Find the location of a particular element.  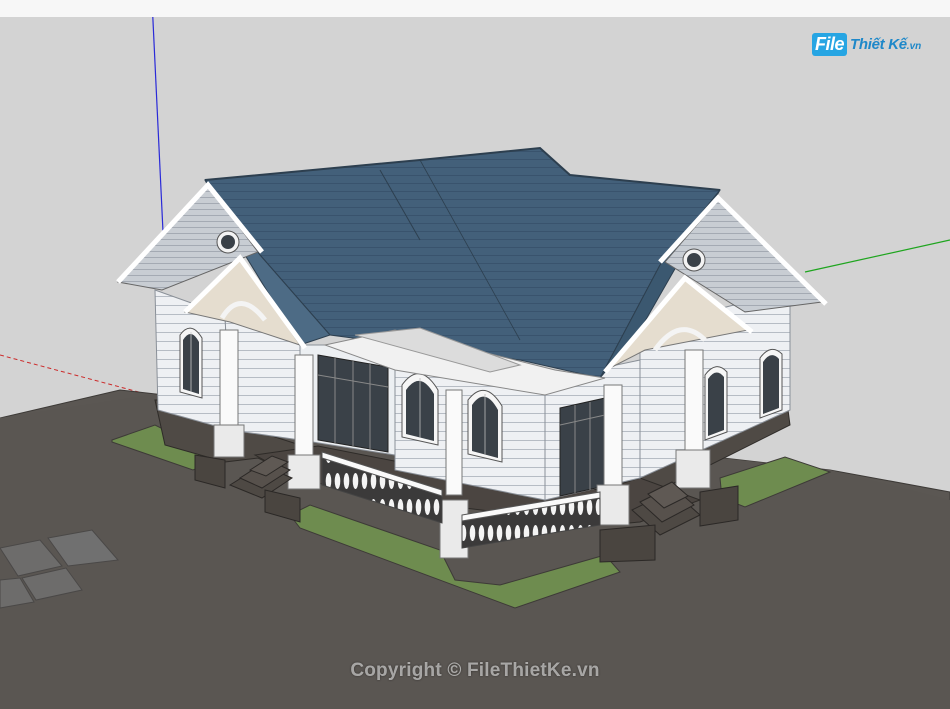

glass-door-center is located at coordinates (353, 403).